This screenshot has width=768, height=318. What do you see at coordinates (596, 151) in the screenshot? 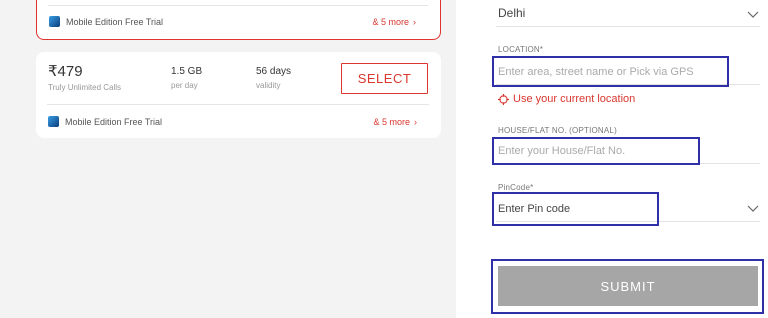
I see `house-input` at bounding box center [596, 151].